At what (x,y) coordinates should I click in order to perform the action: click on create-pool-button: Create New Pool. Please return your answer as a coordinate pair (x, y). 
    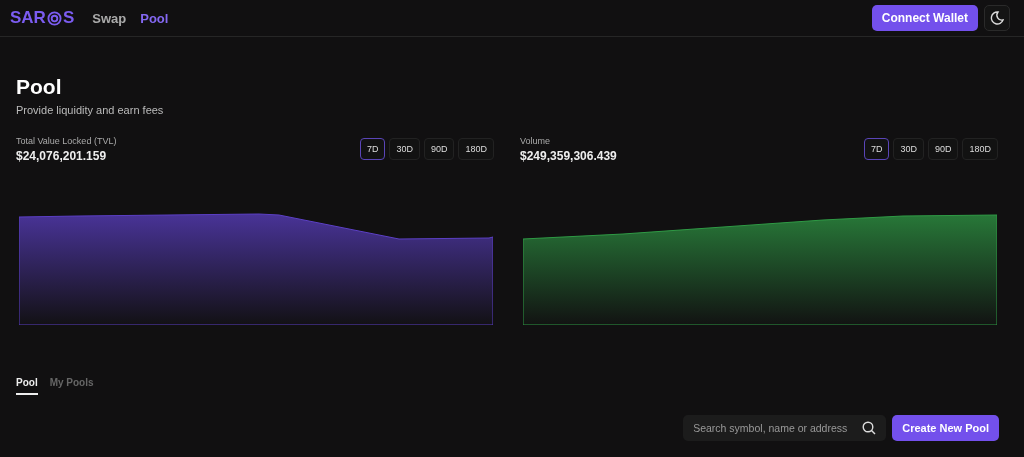
    Looking at the image, I should click on (945, 428).